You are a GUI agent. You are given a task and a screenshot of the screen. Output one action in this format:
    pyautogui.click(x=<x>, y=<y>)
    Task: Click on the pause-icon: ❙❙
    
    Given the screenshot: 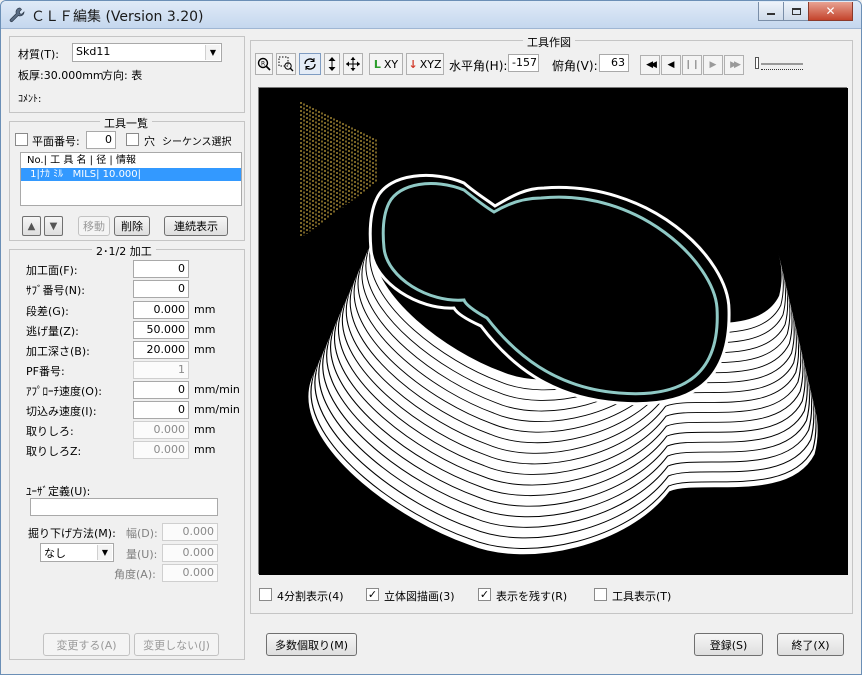 What is the action you would take?
    pyautogui.click(x=692, y=65)
    